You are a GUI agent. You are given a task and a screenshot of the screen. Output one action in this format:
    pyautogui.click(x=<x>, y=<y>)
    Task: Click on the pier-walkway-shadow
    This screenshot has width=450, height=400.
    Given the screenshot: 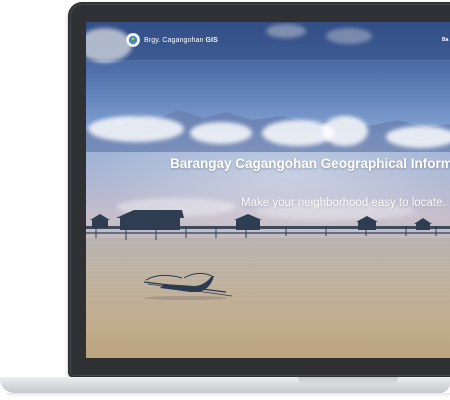 What is the action you would take?
    pyautogui.click(x=268, y=233)
    